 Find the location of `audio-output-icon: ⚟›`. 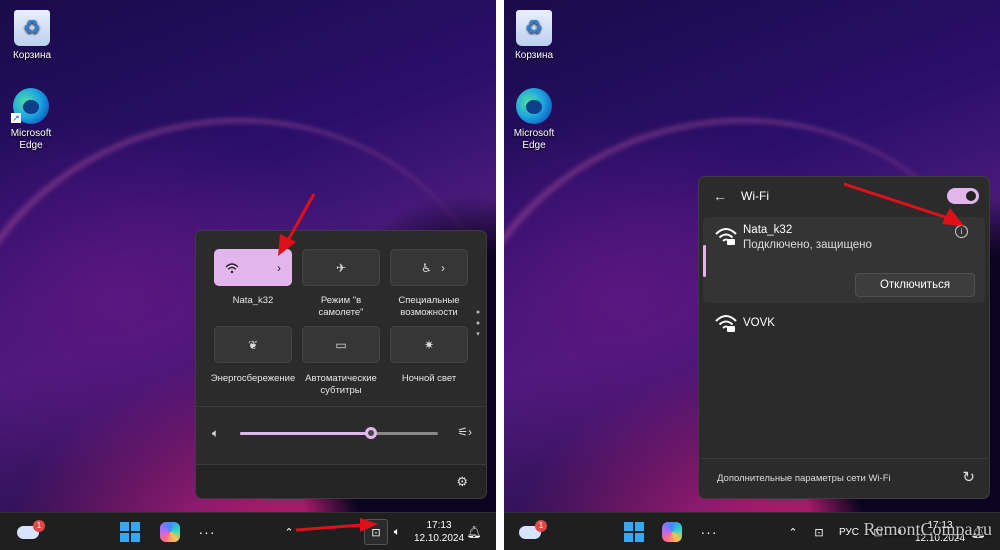

audio-output-icon: ⚟› is located at coordinates (464, 432).